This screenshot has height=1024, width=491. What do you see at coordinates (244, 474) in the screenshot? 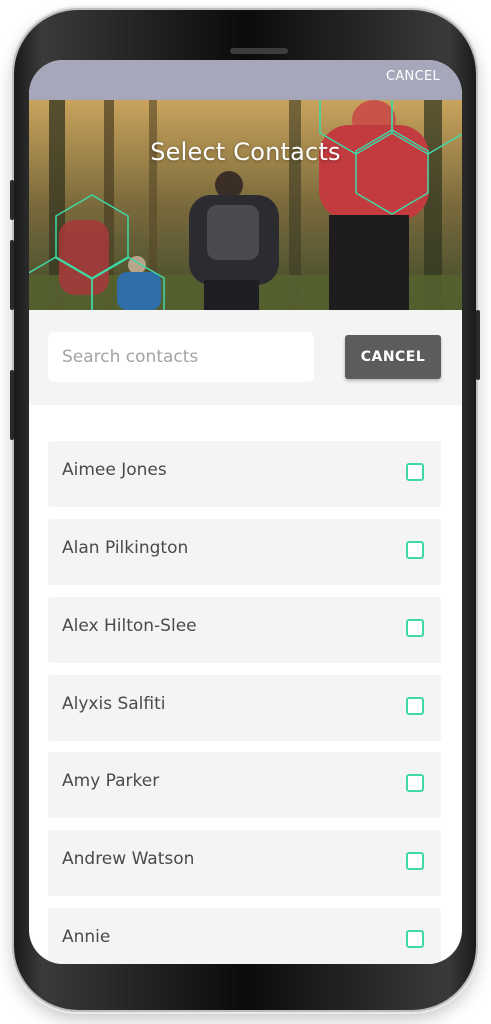
I see `contact-row-aimee-jones: Aimee Jones` at bounding box center [244, 474].